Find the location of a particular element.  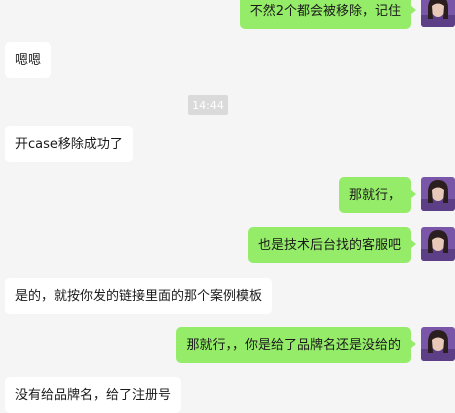

incoming-message: 开case移除成功了 is located at coordinates (69, 144).